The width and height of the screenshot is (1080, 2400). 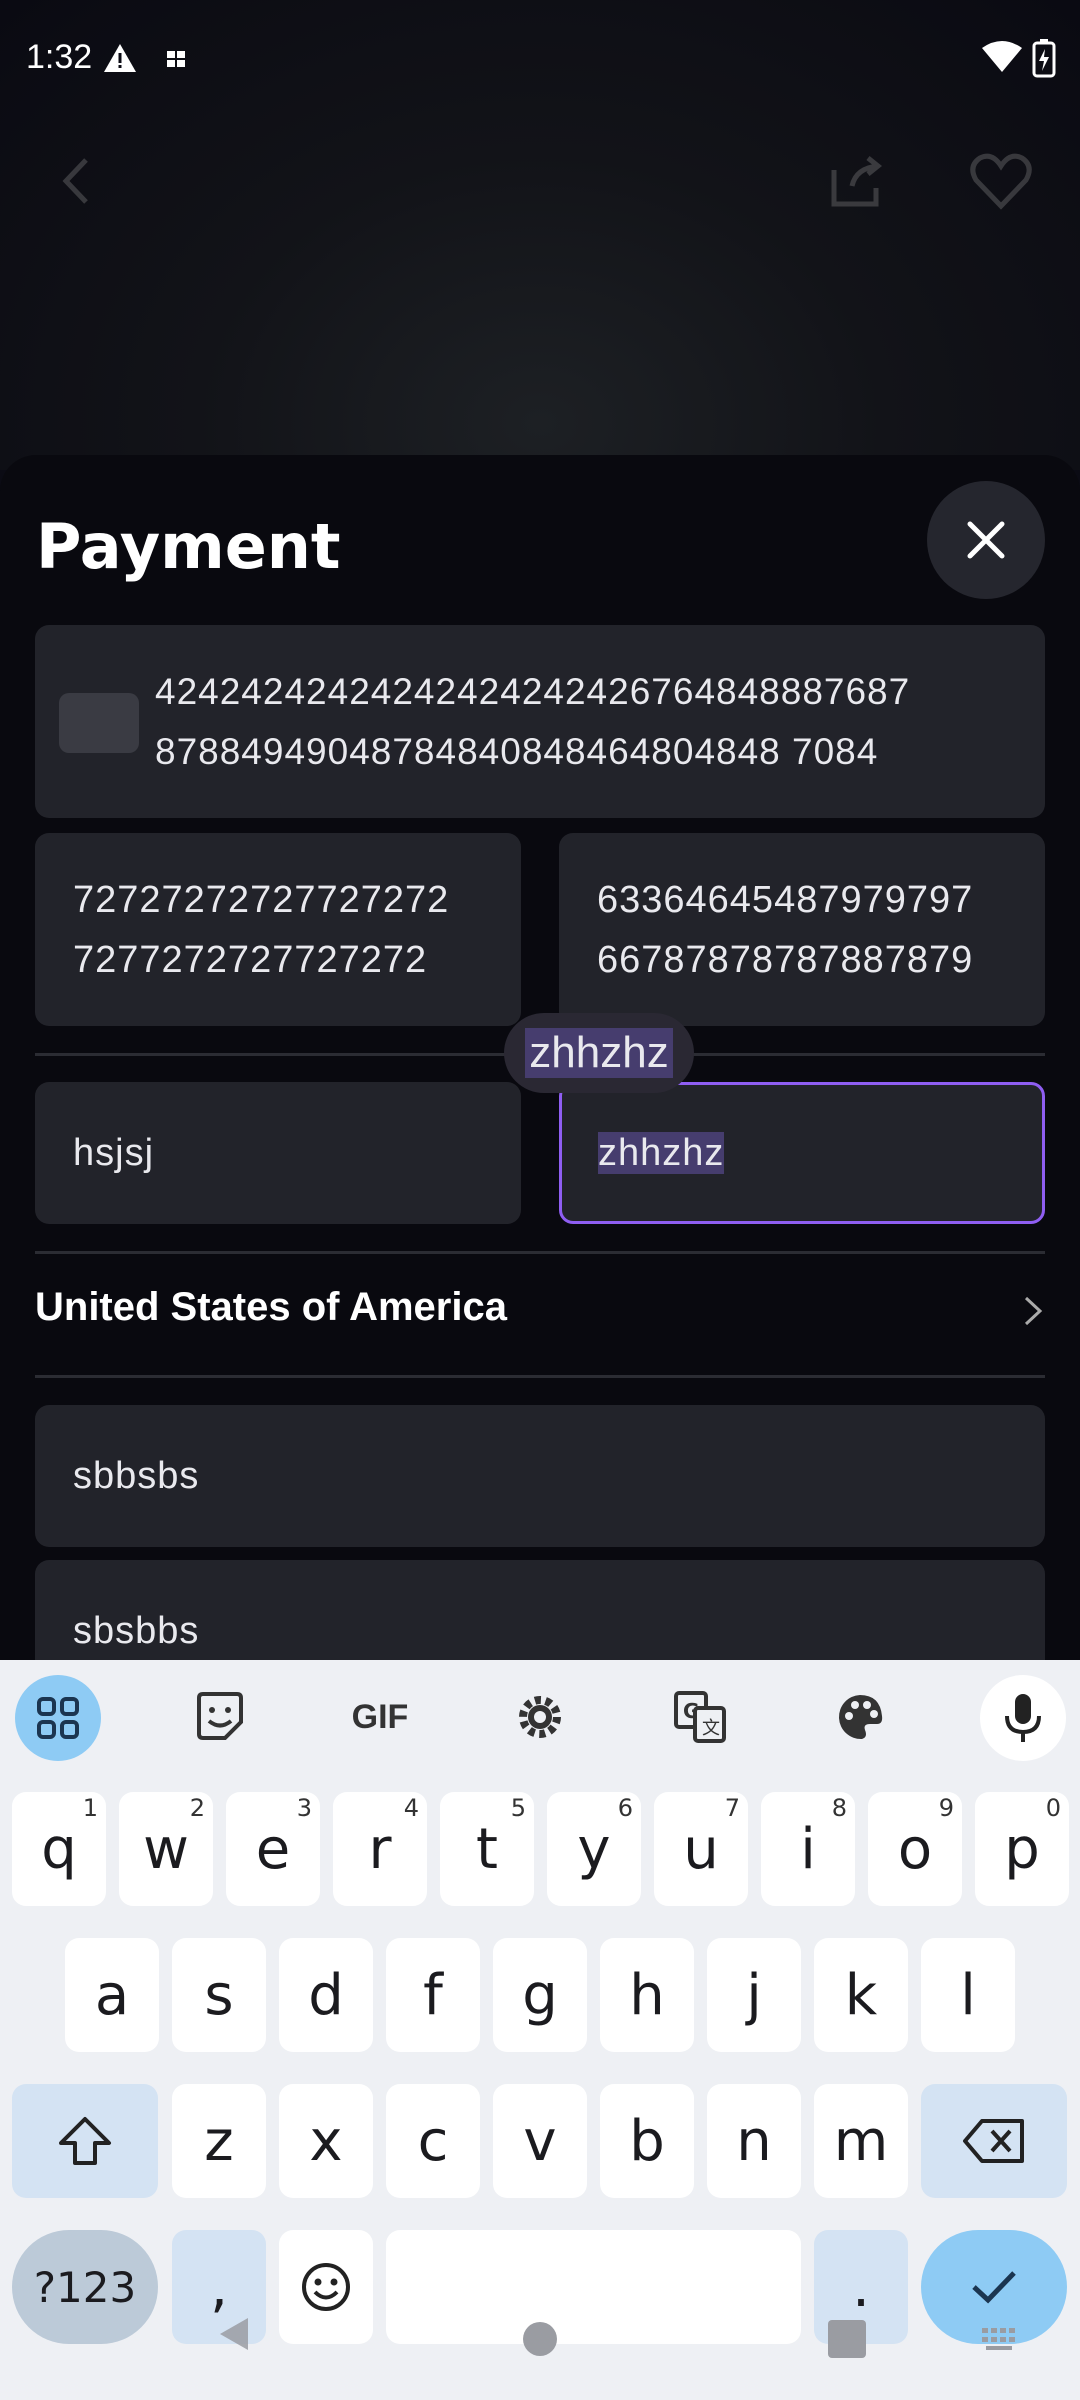 What do you see at coordinates (176, 59) in the screenshot?
I see `notification-icon` at bounding box center [176, 59].